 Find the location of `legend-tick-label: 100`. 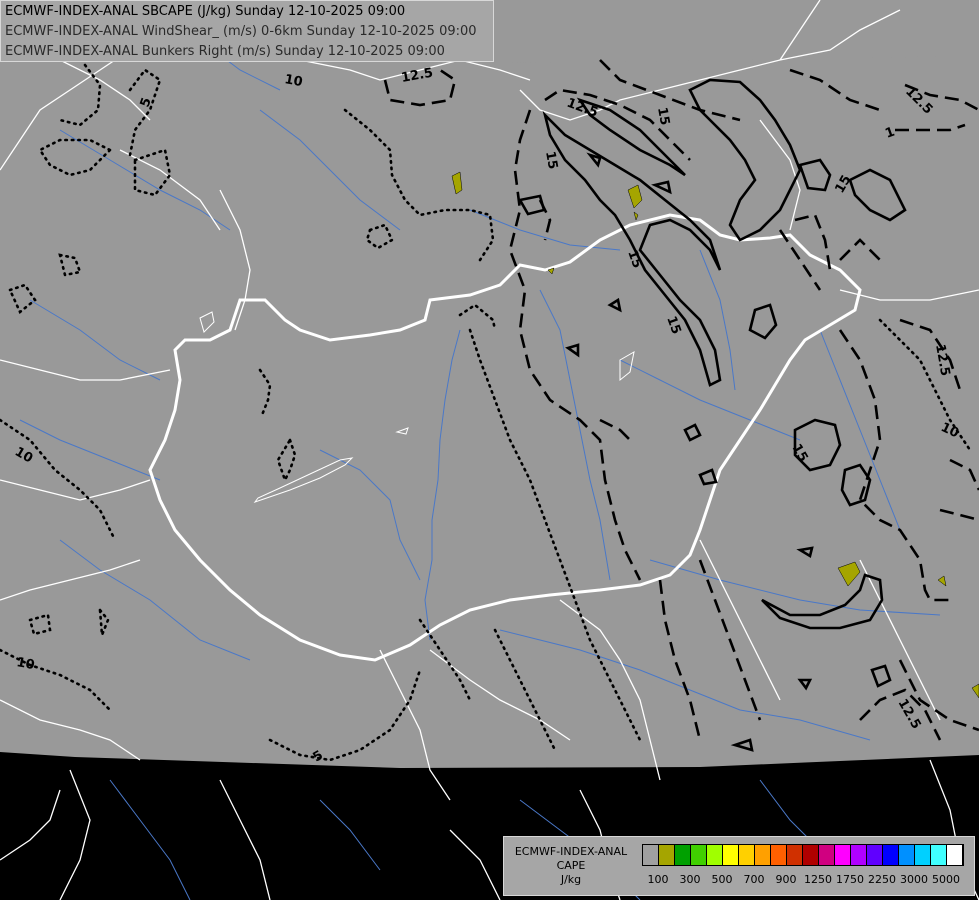

legend-tick-label: 100 is located at coordinates (658, 879).